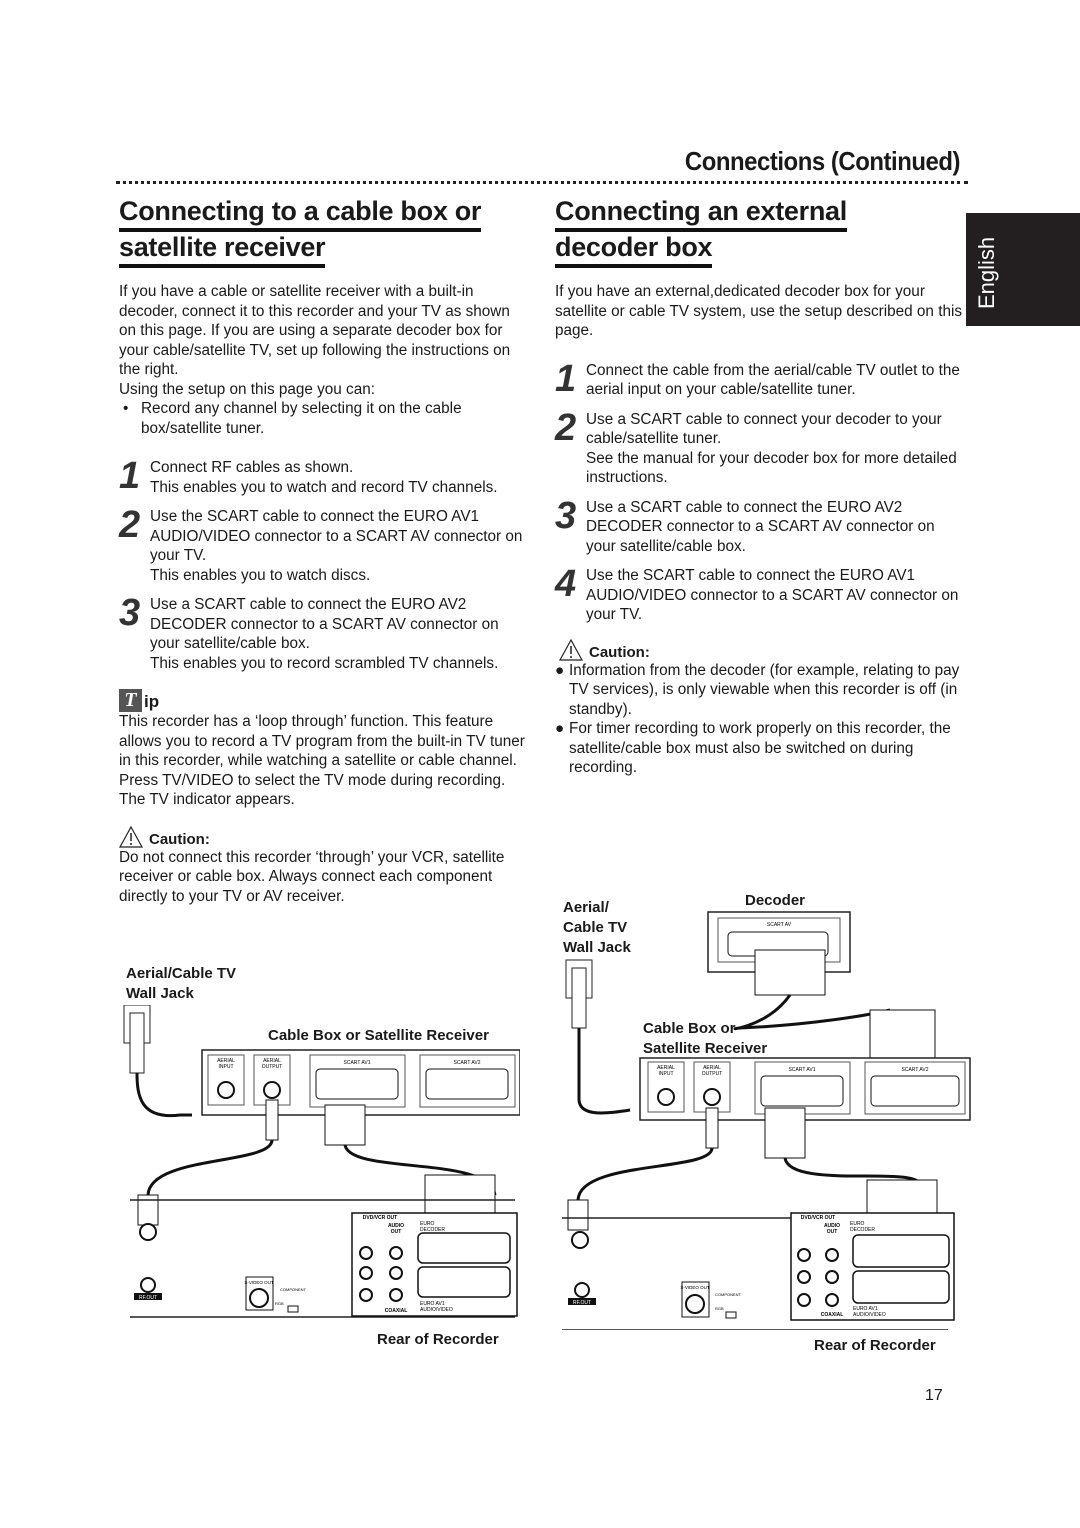  What do you see at coordinates (986, 272) in the screenshot?
I see `language-tab-label: English` at bounding box center [986, 272].